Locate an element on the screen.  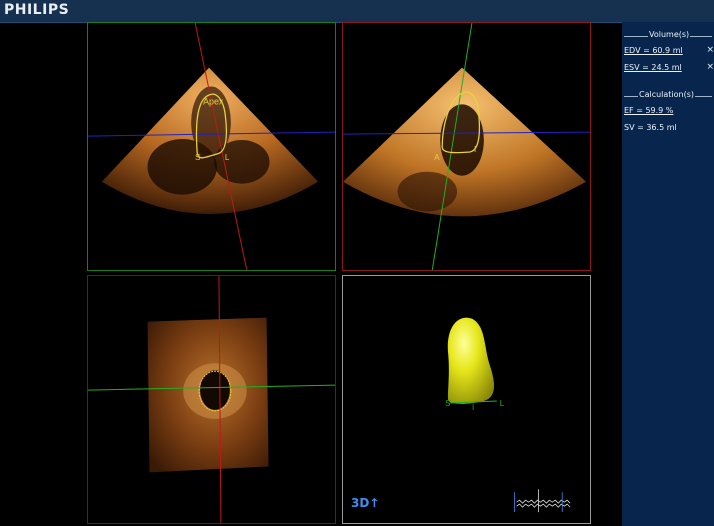
lv-3d-model: S I L is located at coordinates (508, 415).